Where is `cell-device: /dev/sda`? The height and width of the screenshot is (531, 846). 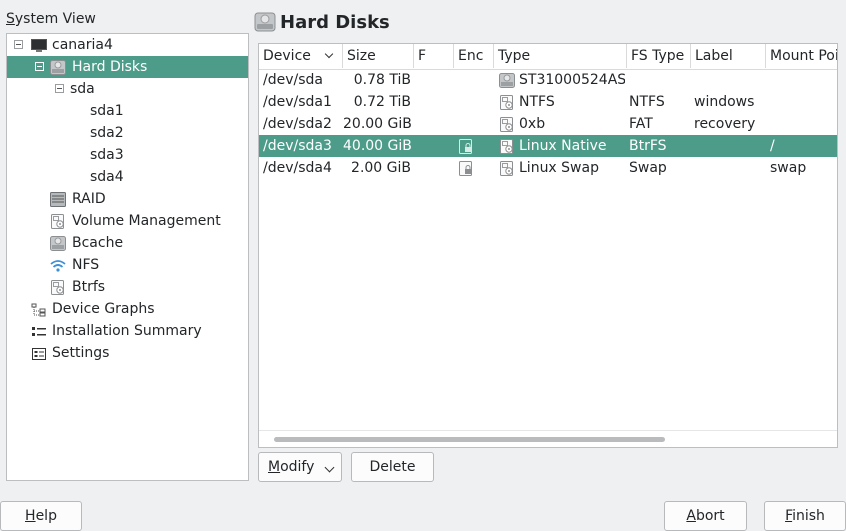 cell-device: /dev/sda is located at coordinates (293, 80).